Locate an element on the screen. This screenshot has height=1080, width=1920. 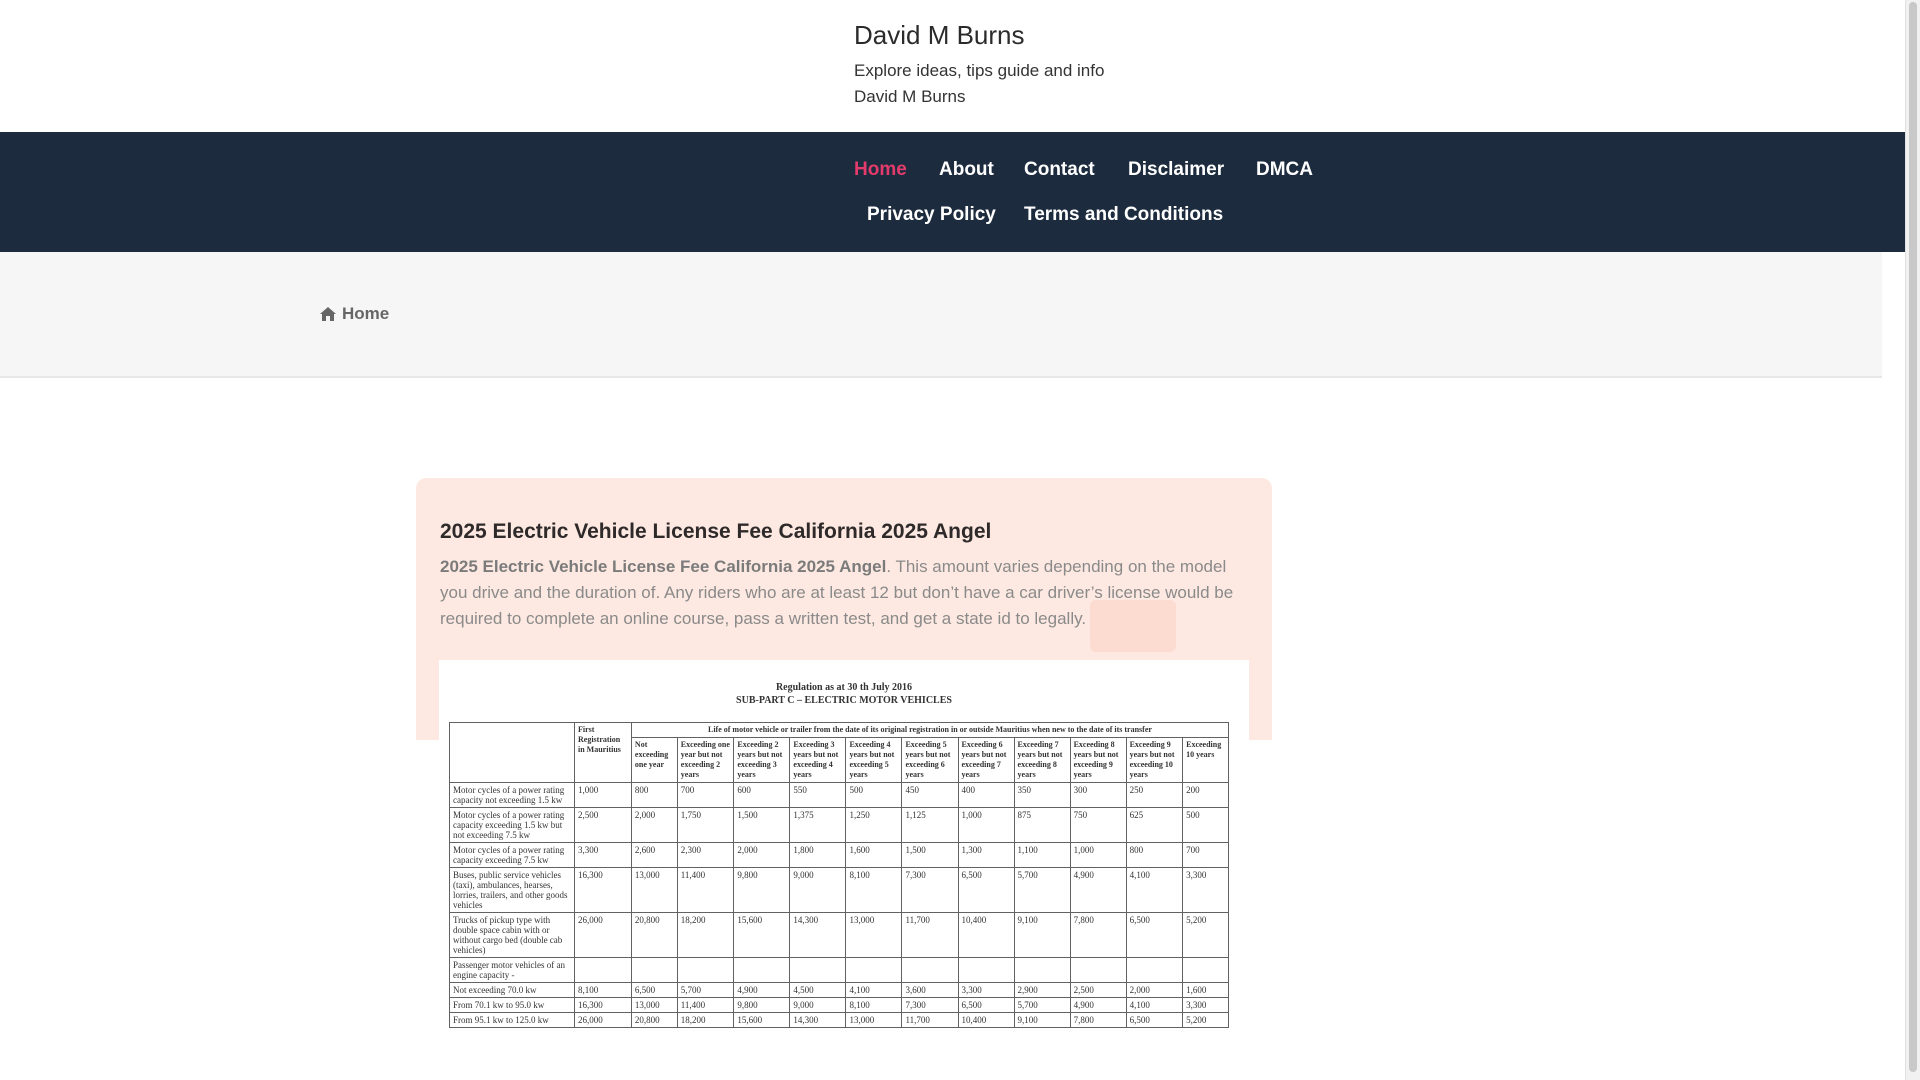
nav-item-contact: Contact is located at coordinates (1059, 170).